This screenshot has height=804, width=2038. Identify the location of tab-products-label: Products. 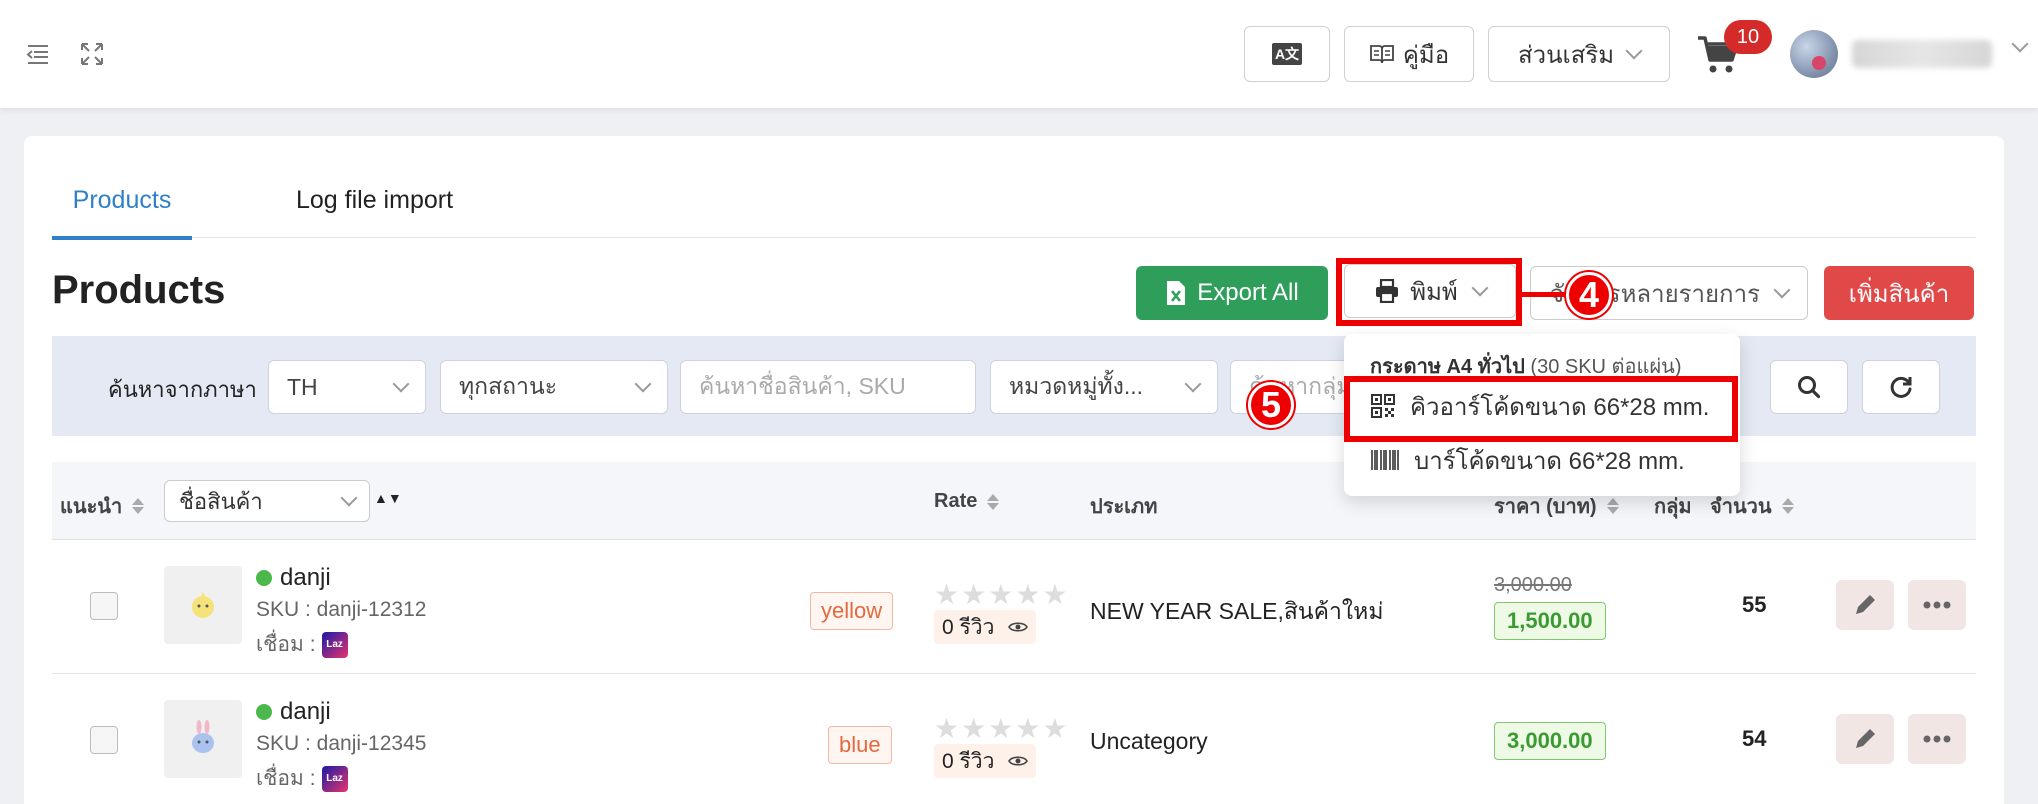
(122, 200).